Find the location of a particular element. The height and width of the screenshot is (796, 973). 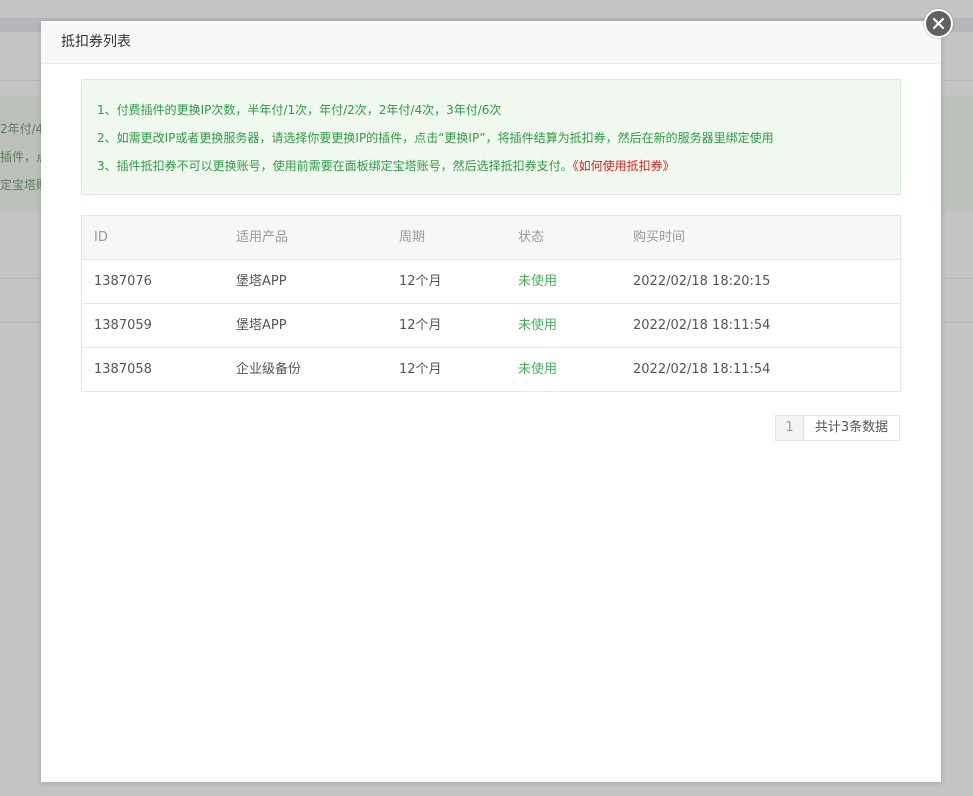

table-header-row: ID 适用产品 周期 状态 购买时间 is located at coordinates (491, 238).